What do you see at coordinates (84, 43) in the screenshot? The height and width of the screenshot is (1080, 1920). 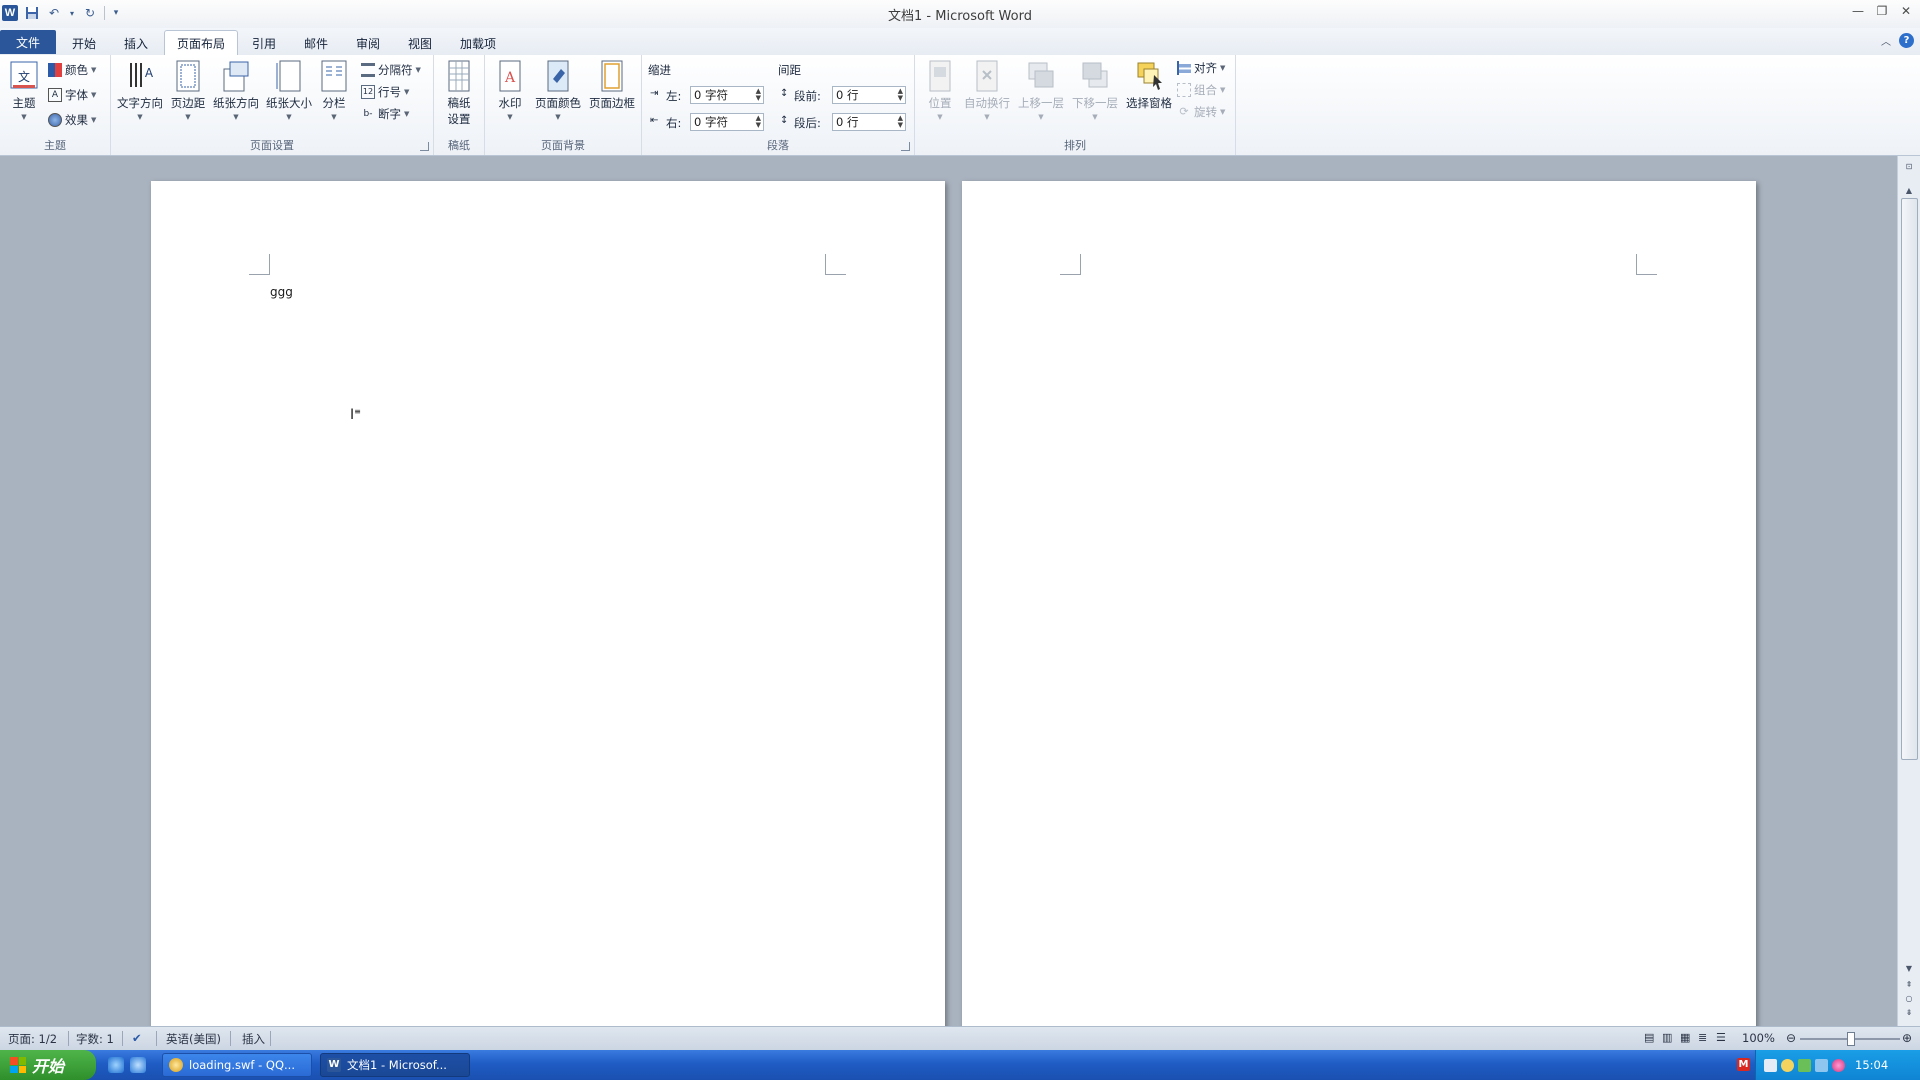 I see `tab-home: 开始` at bounding box center [84, 43].